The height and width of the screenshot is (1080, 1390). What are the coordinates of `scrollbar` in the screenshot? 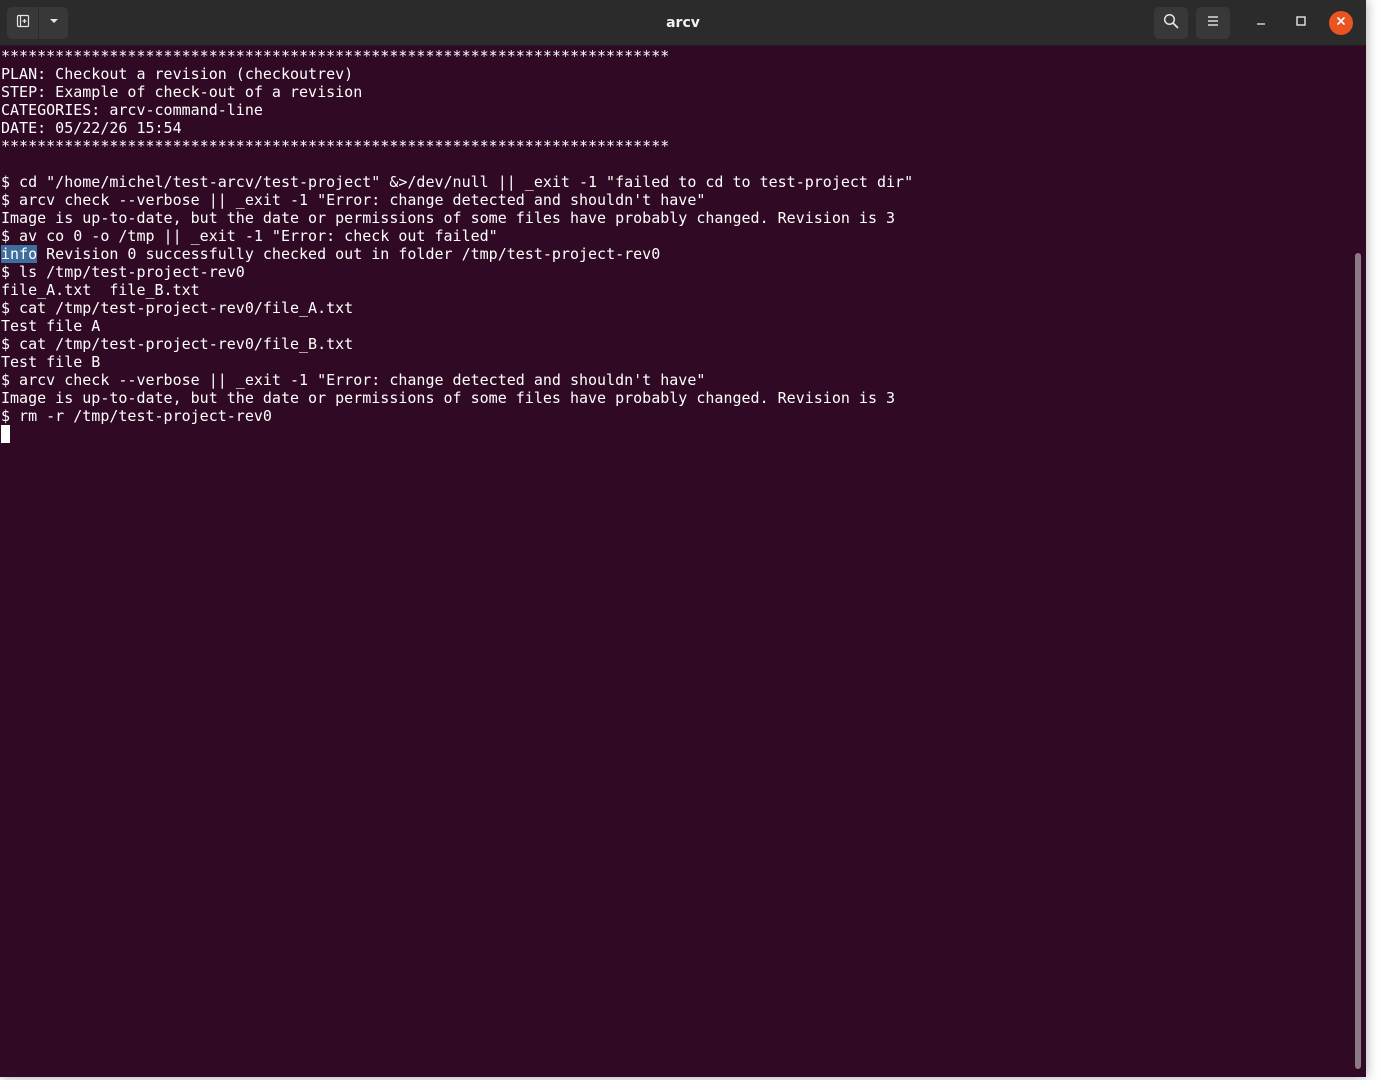 It's located at (1358, 562).